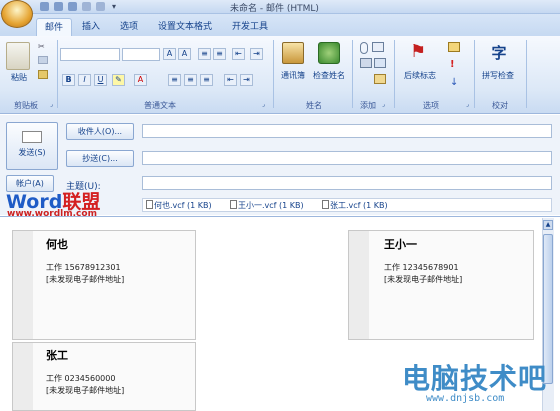  I want to click on card-phone: 工作 12345678901, so click(421, 267).